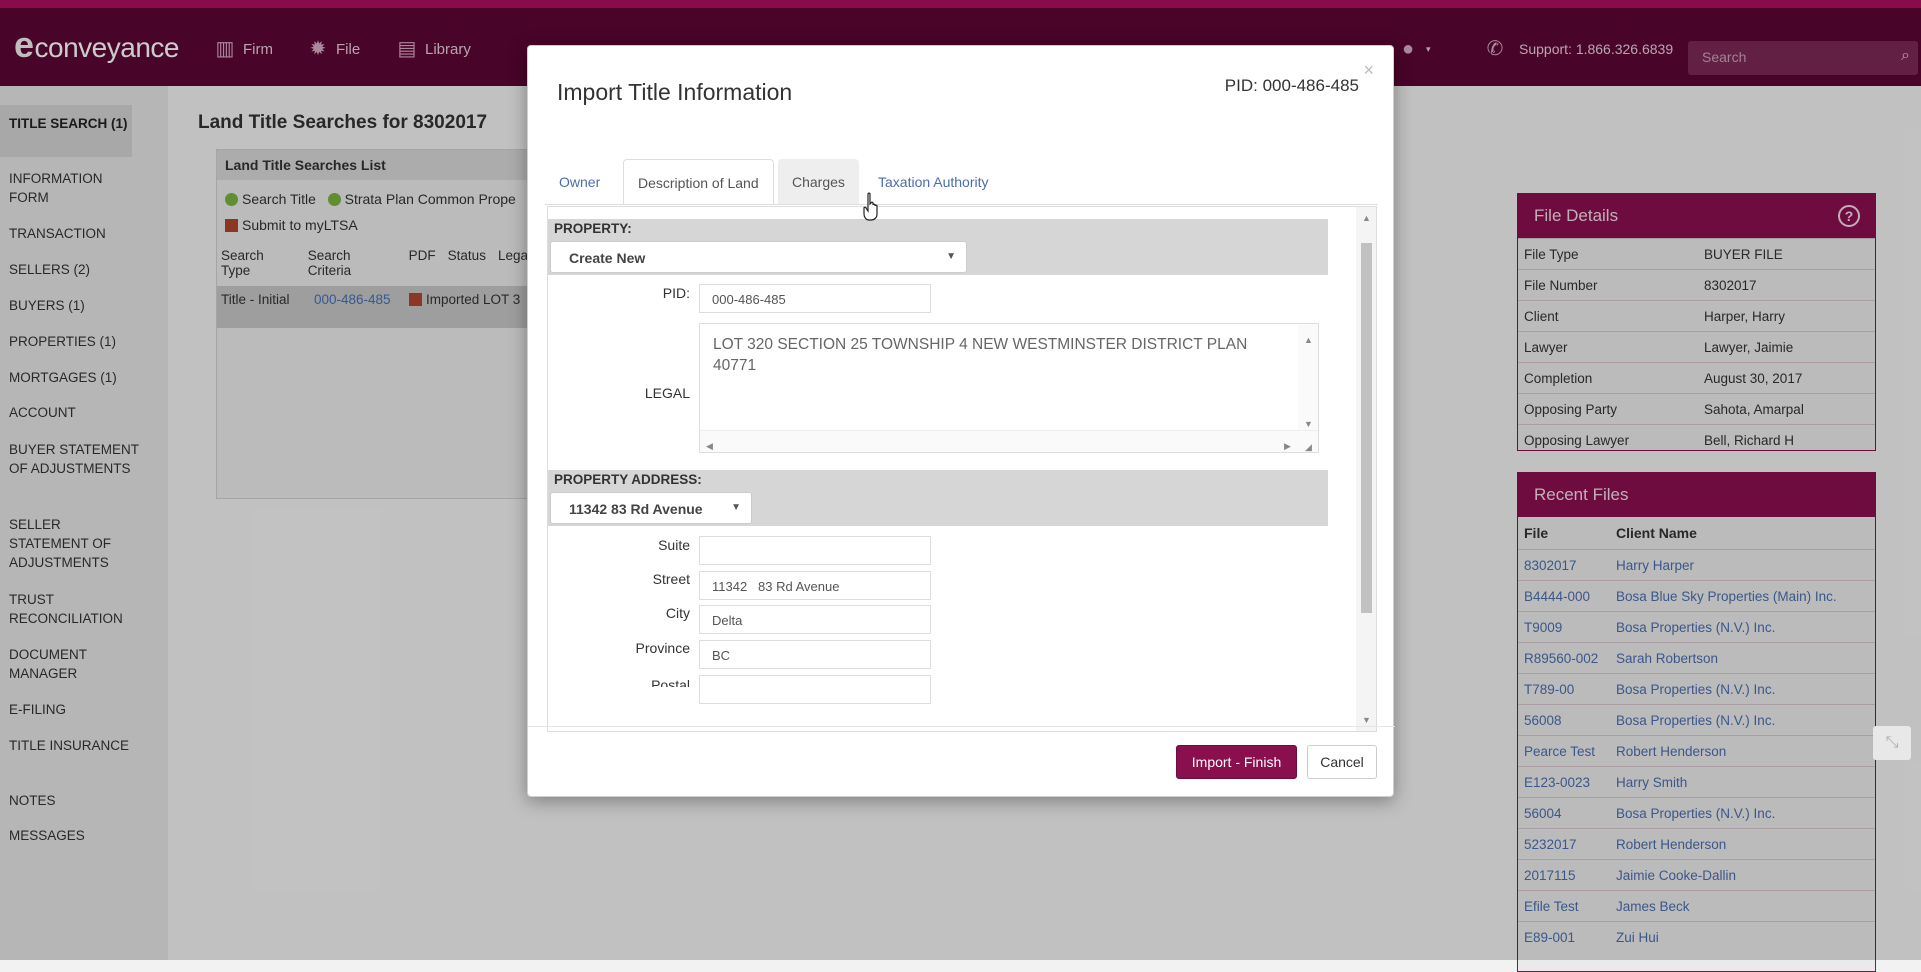 This screenshot has width=1921, height=972. I want to click on street-field: 11342 83 Rd Avenue, so click(815, 585).